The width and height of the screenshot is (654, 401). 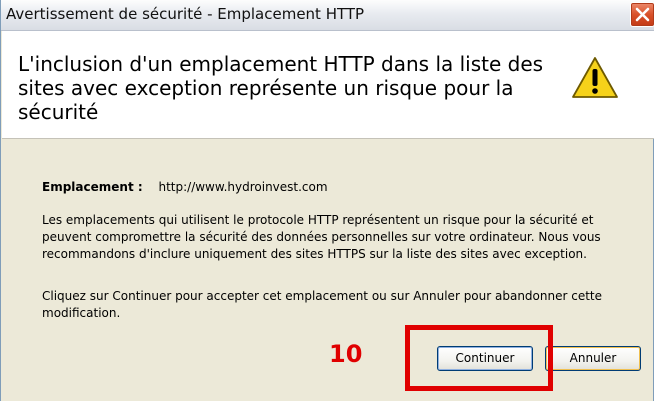 I want to click on cancel-button: Annuler, so click(x=593, y=358).